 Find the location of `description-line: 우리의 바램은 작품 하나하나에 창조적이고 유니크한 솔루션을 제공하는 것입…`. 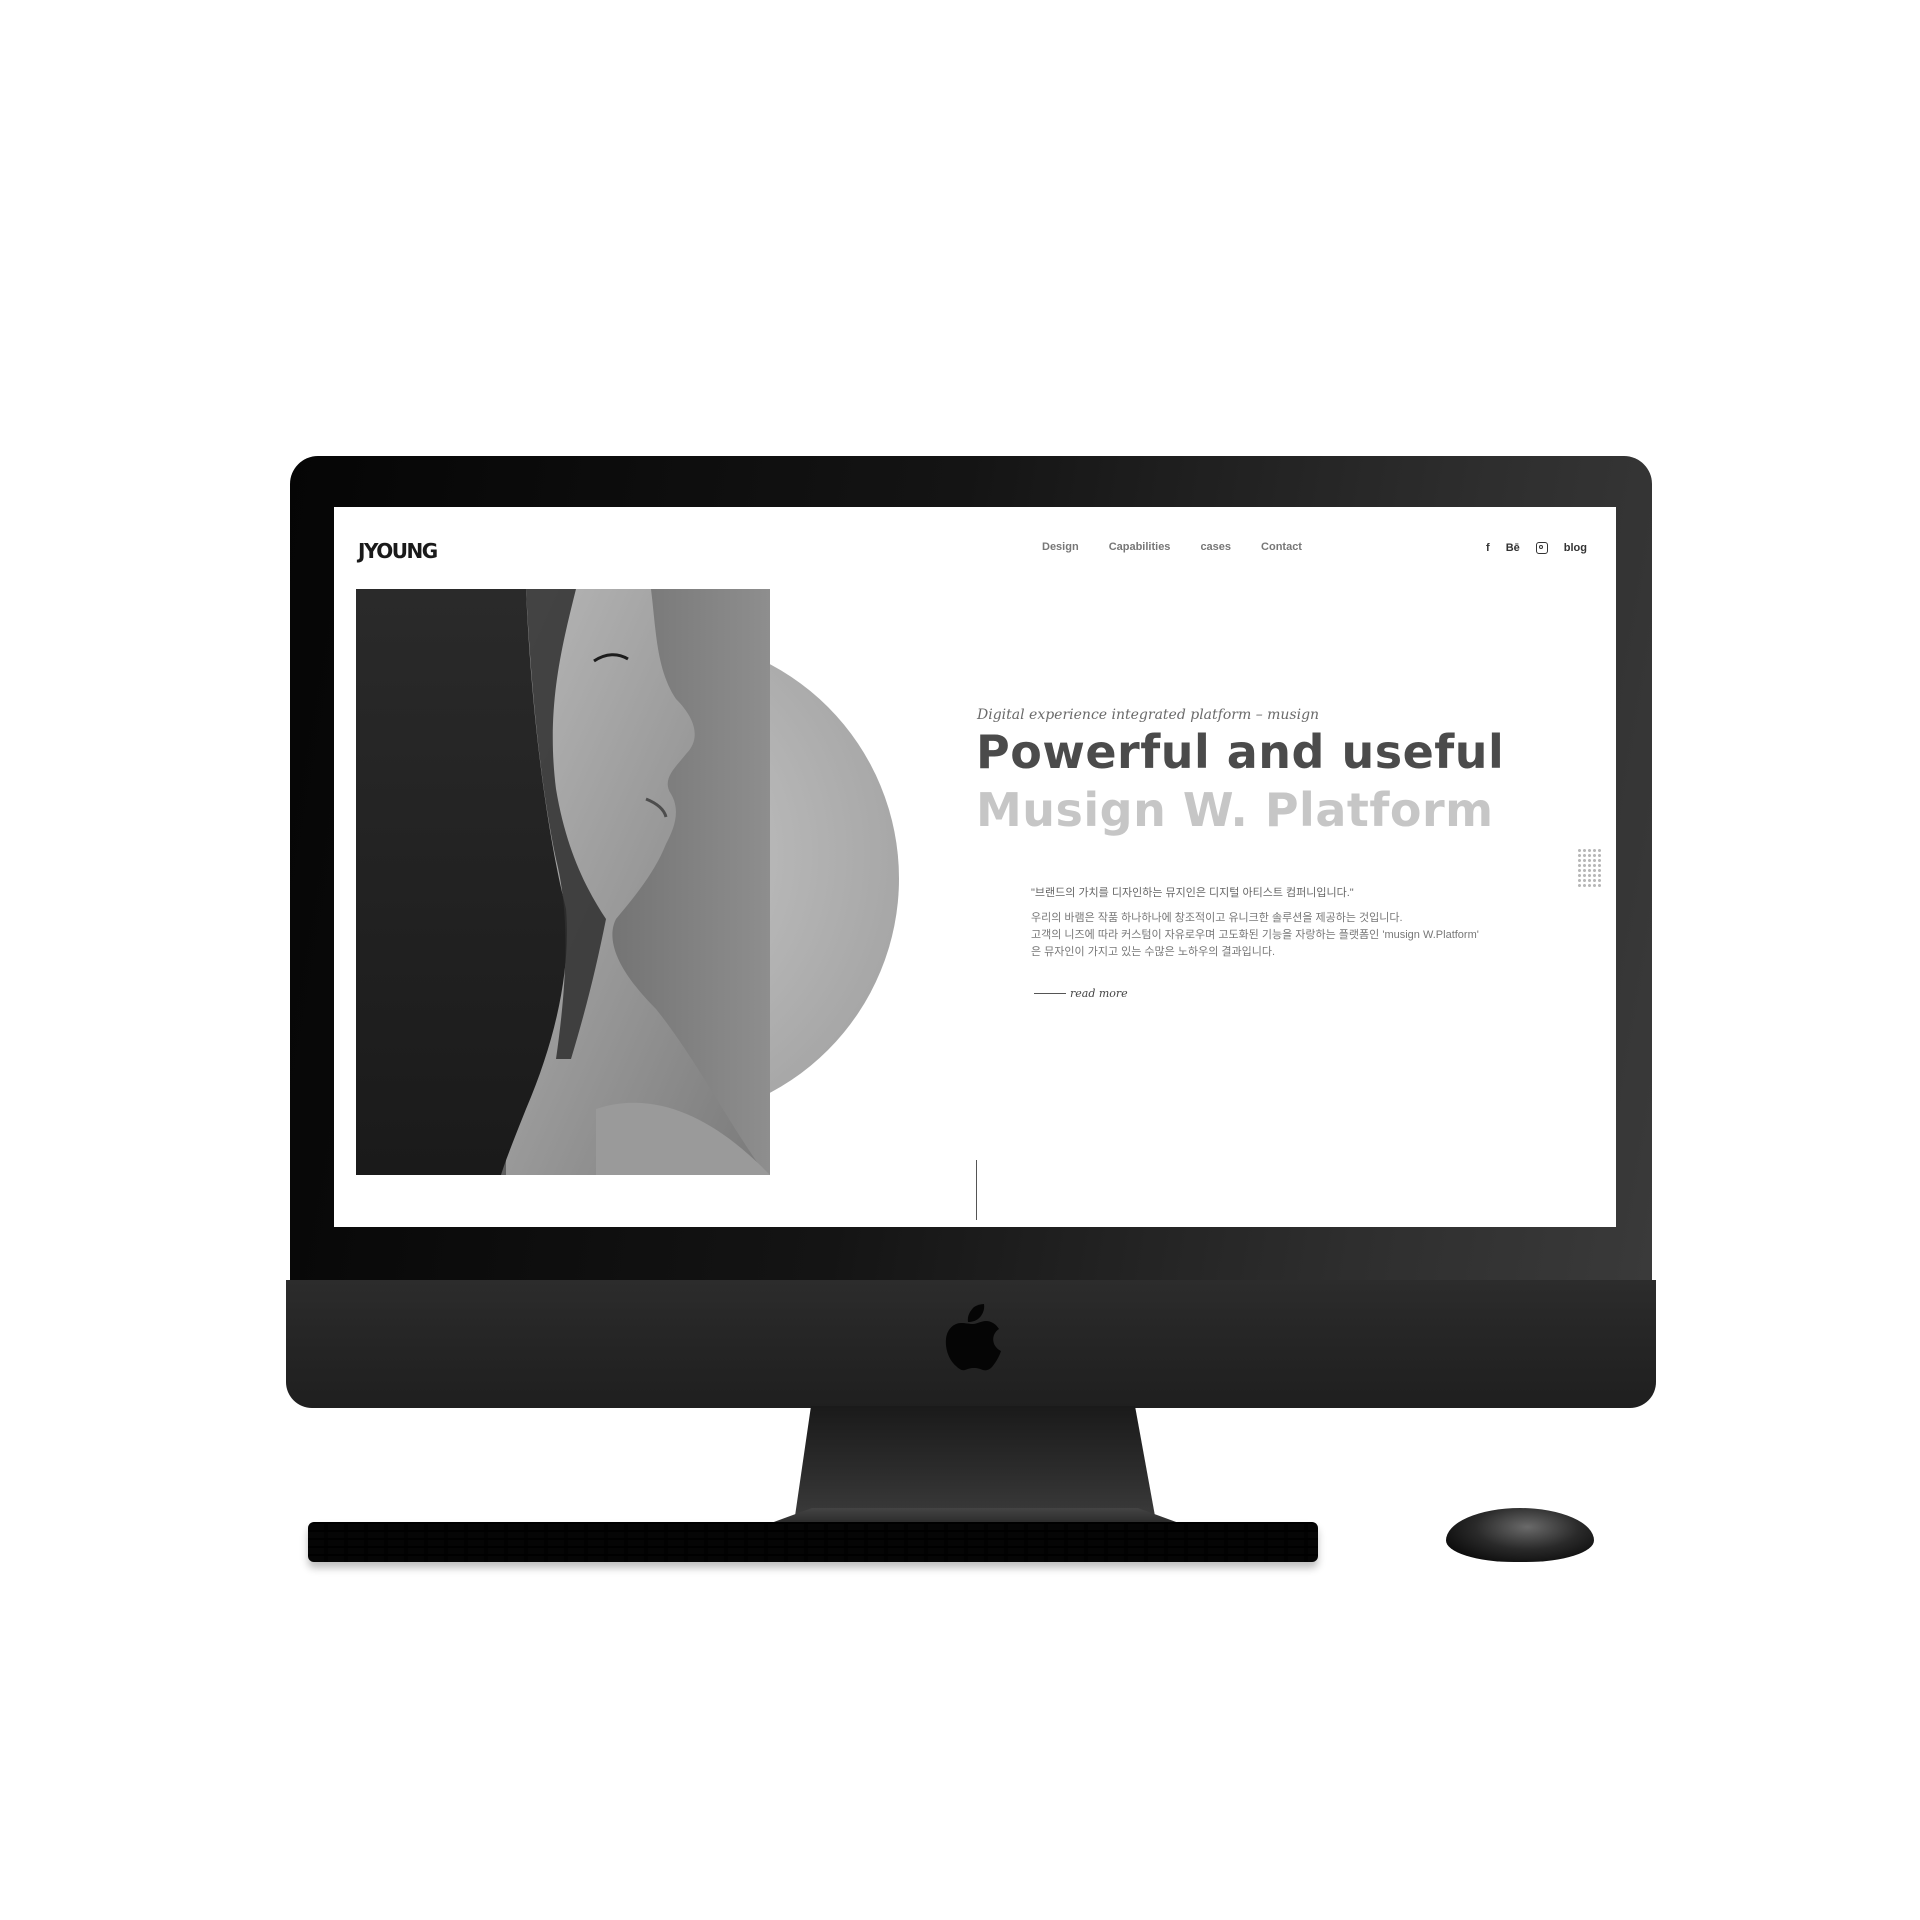

description-line: 우리의 바램은 작품 하나하나에 창조적이고 유니크한 솔루션을 제공하는 것입… is located at coordinates (1217, 918).